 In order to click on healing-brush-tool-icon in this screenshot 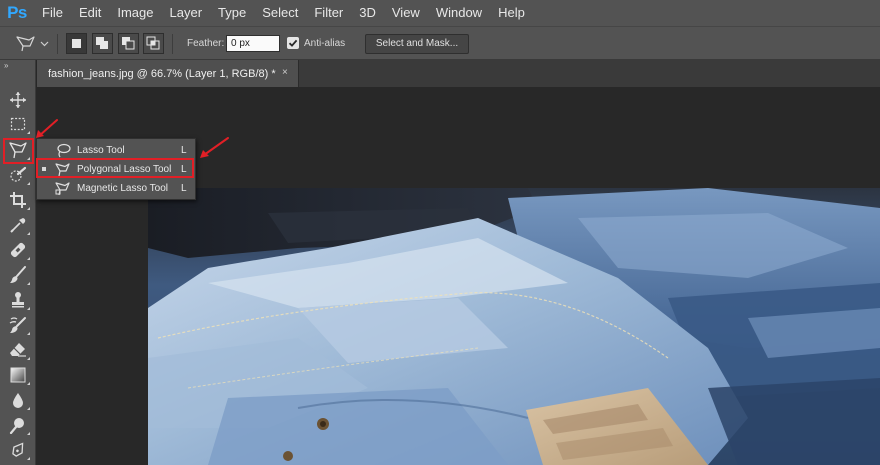, I will do `click(18, 250)`.